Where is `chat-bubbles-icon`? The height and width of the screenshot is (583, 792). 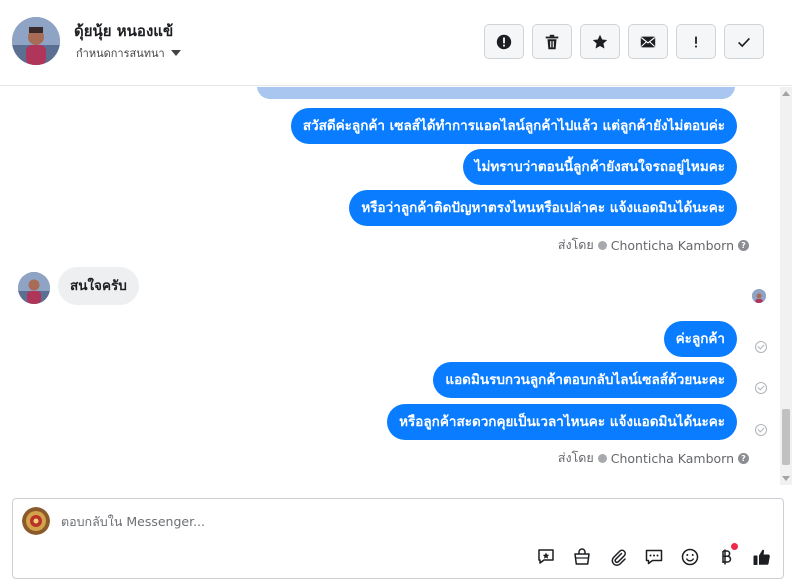 chat-bubbles-icon is located at coordinates (653, 556).